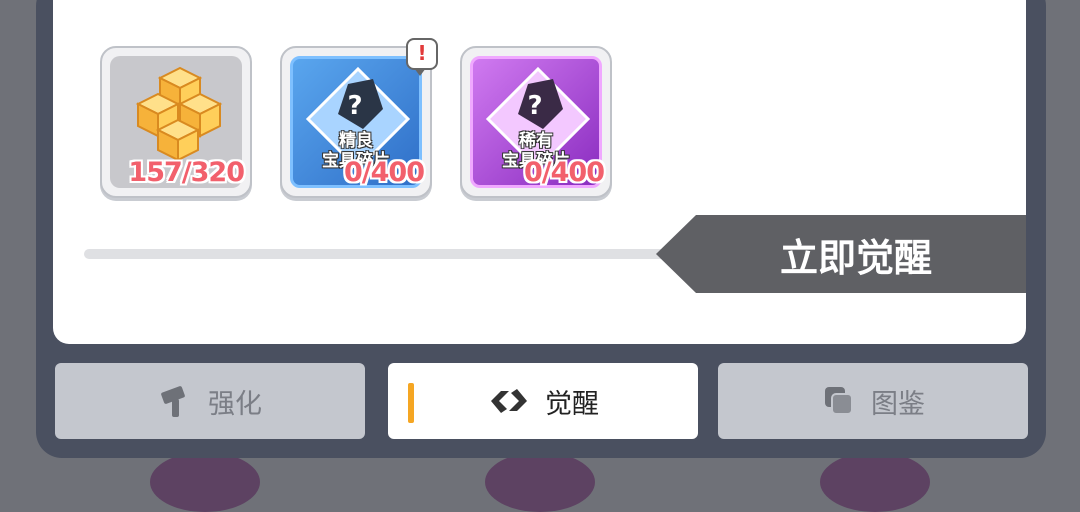 This screenshot has height=512, width=1080. Describe the element at coordinates (173, 401) in the screenshot. I see `hammer-icon` at that location.